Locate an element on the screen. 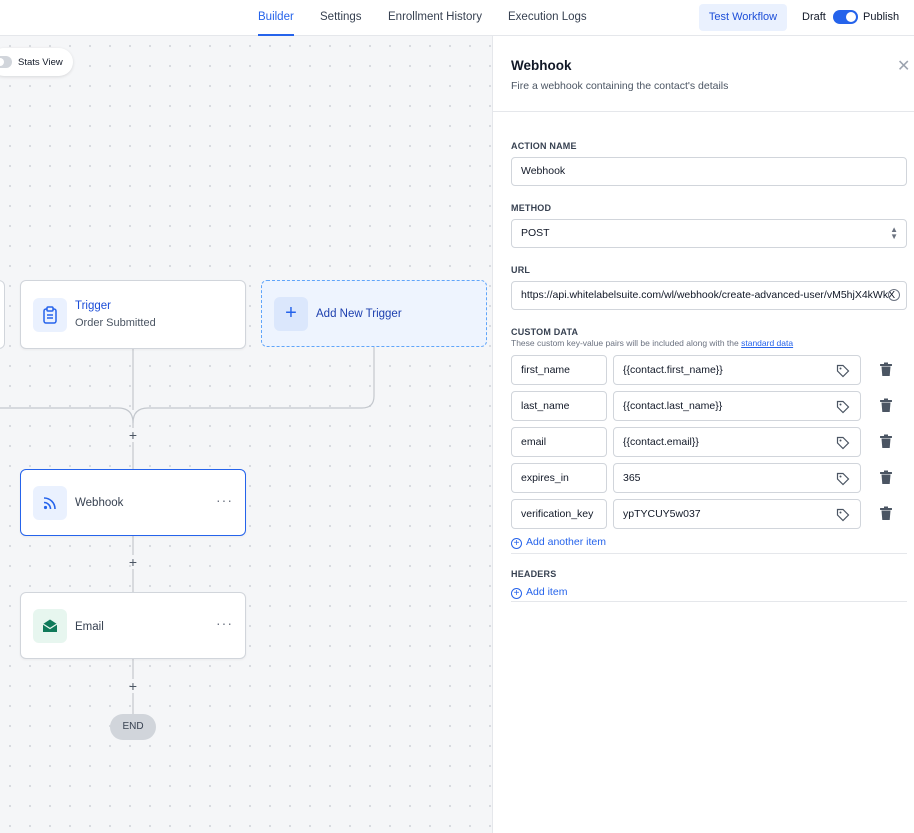 The height and width of the screenshot is (833, 914). webhook-node-title: Webhook is located at coordinates (99, 503).